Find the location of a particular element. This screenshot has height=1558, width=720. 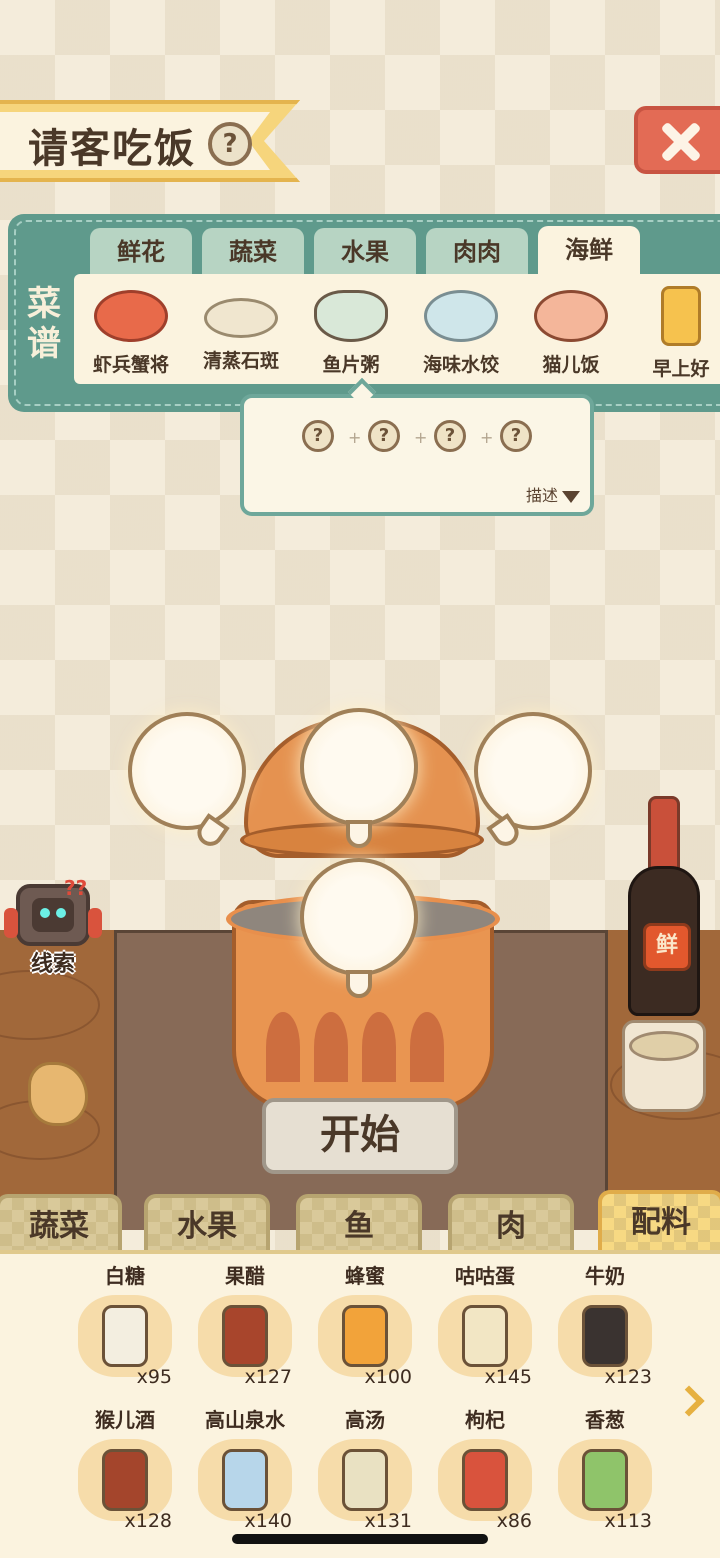

inventory-item: 枸杞 x86 is located at coordinates (485, 1474).